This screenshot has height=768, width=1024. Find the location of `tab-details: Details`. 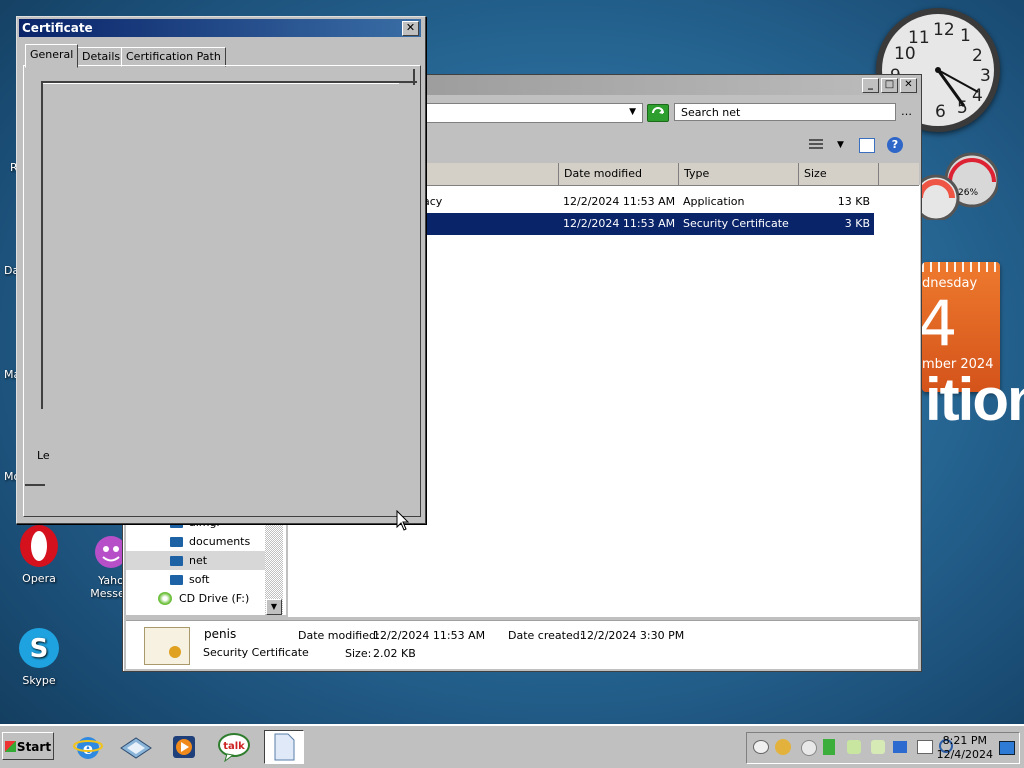

tab-details: Details is located at coordinates (101, 57).